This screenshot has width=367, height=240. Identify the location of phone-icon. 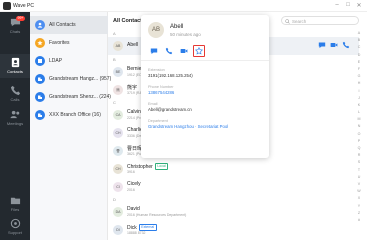
(346, 45).